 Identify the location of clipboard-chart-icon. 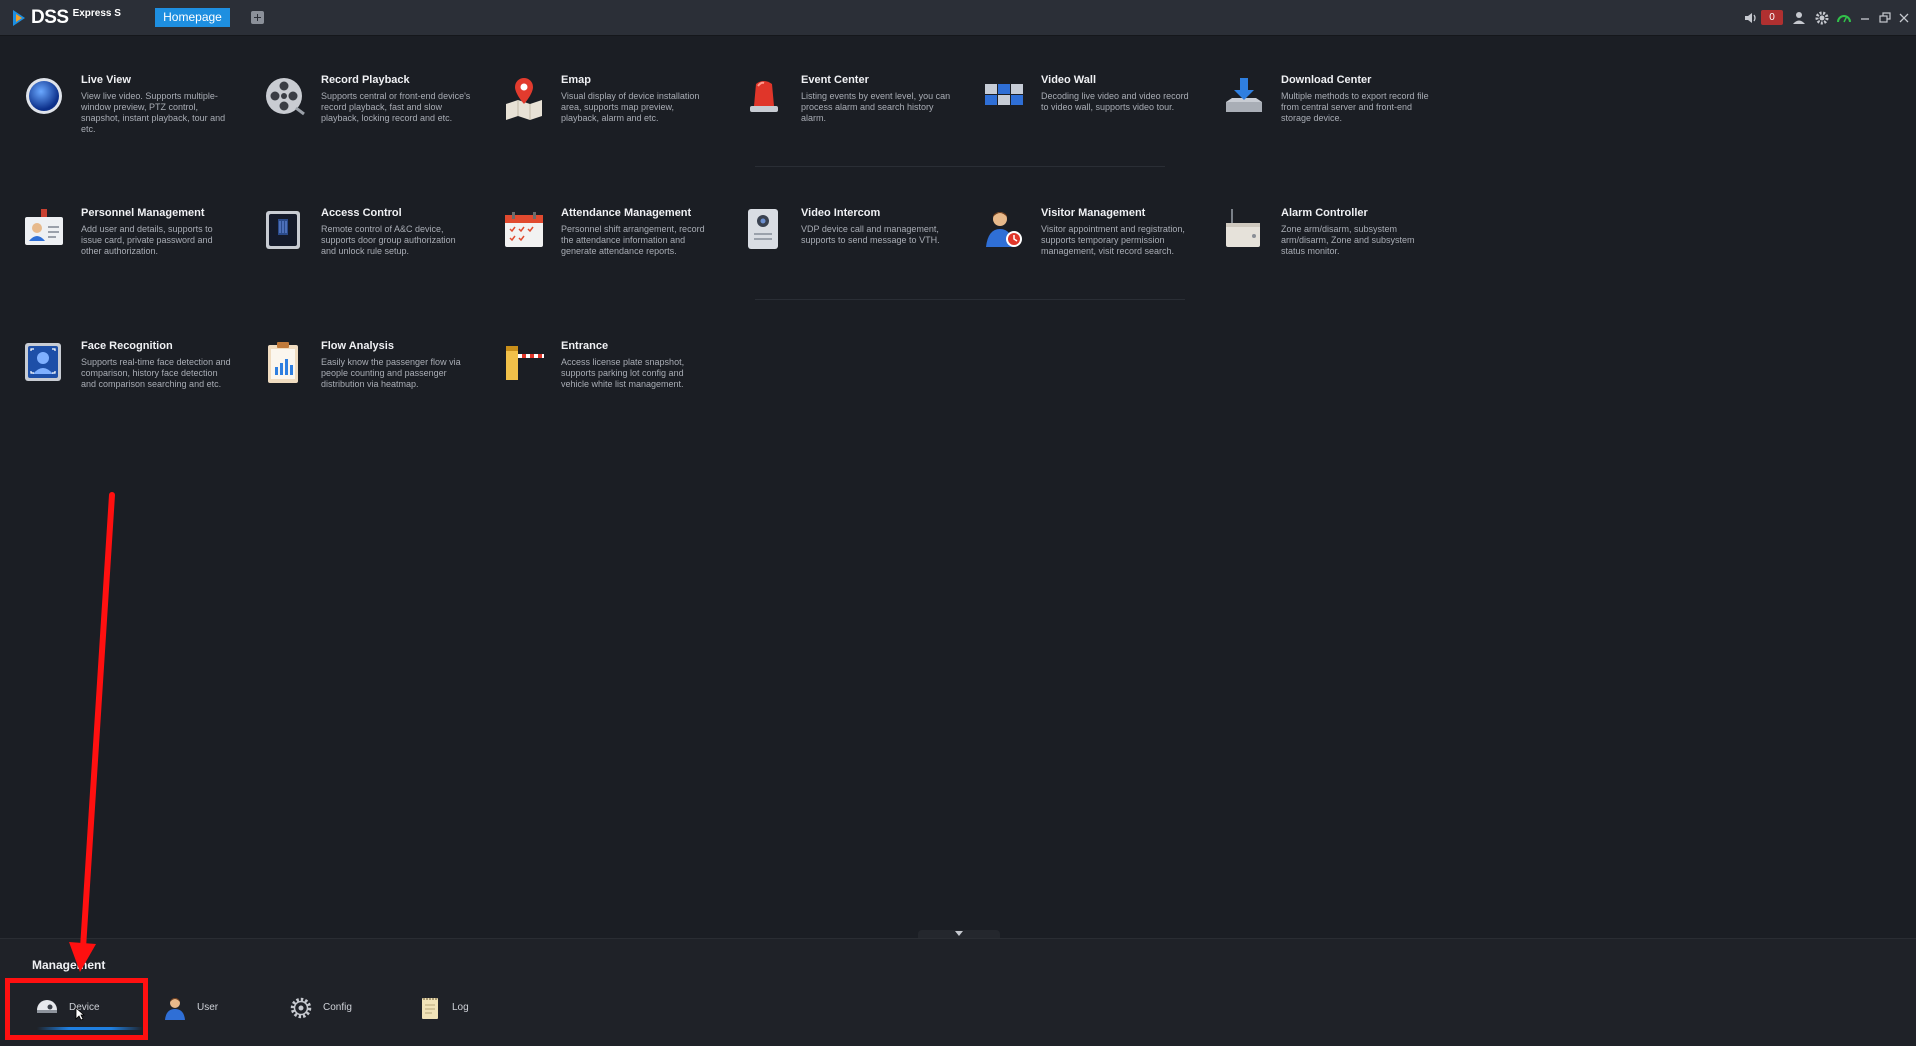
(283, 362).